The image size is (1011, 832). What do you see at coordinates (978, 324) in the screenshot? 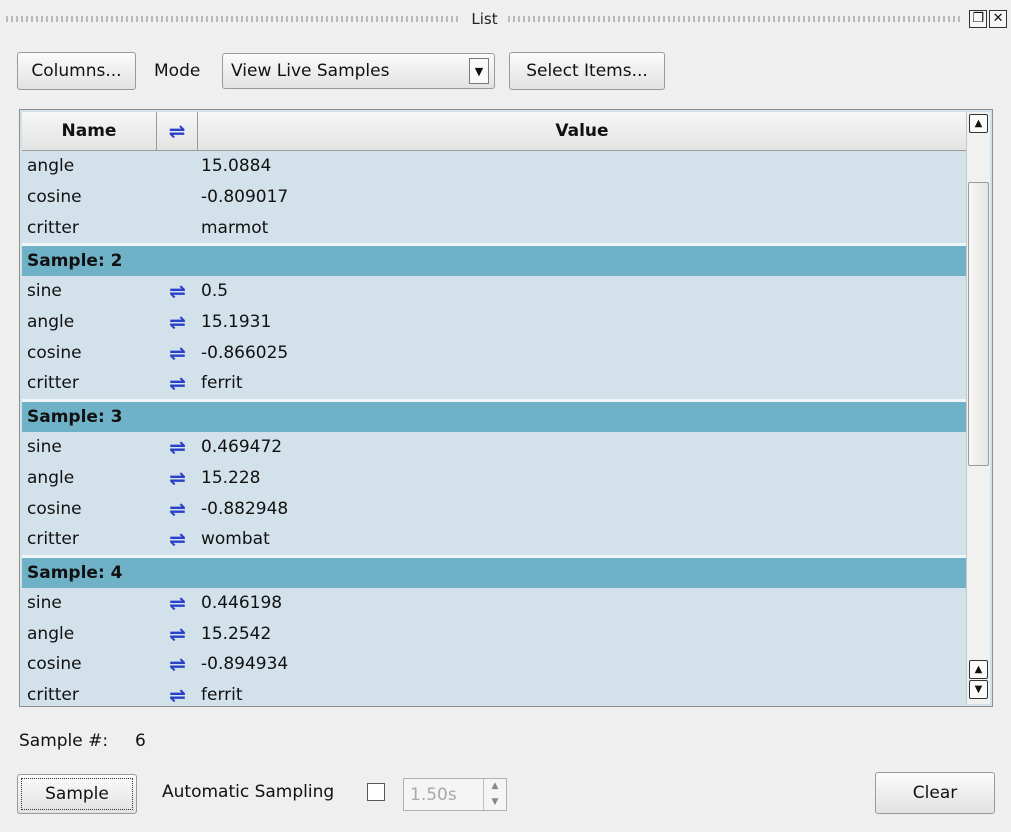
I see `scrollbar-thumb` at bounding box center [978, 324].